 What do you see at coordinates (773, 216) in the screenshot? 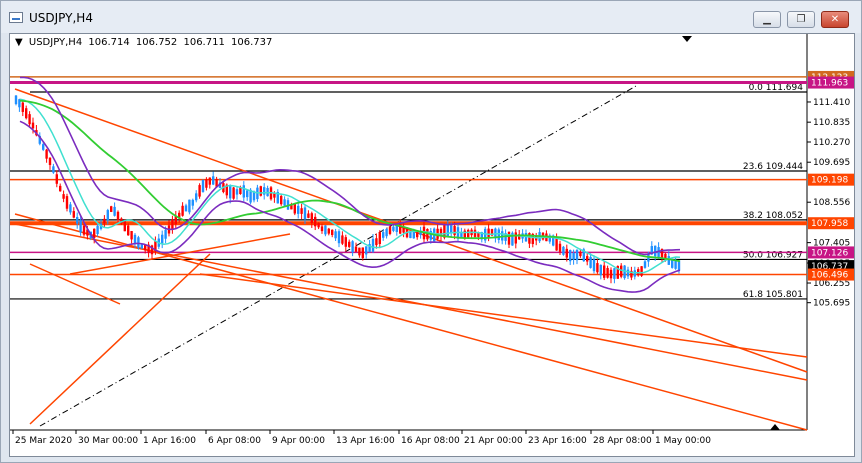
I see `fibonacci-level-label: 38.2 108.052` at bounding box center [773, 216].